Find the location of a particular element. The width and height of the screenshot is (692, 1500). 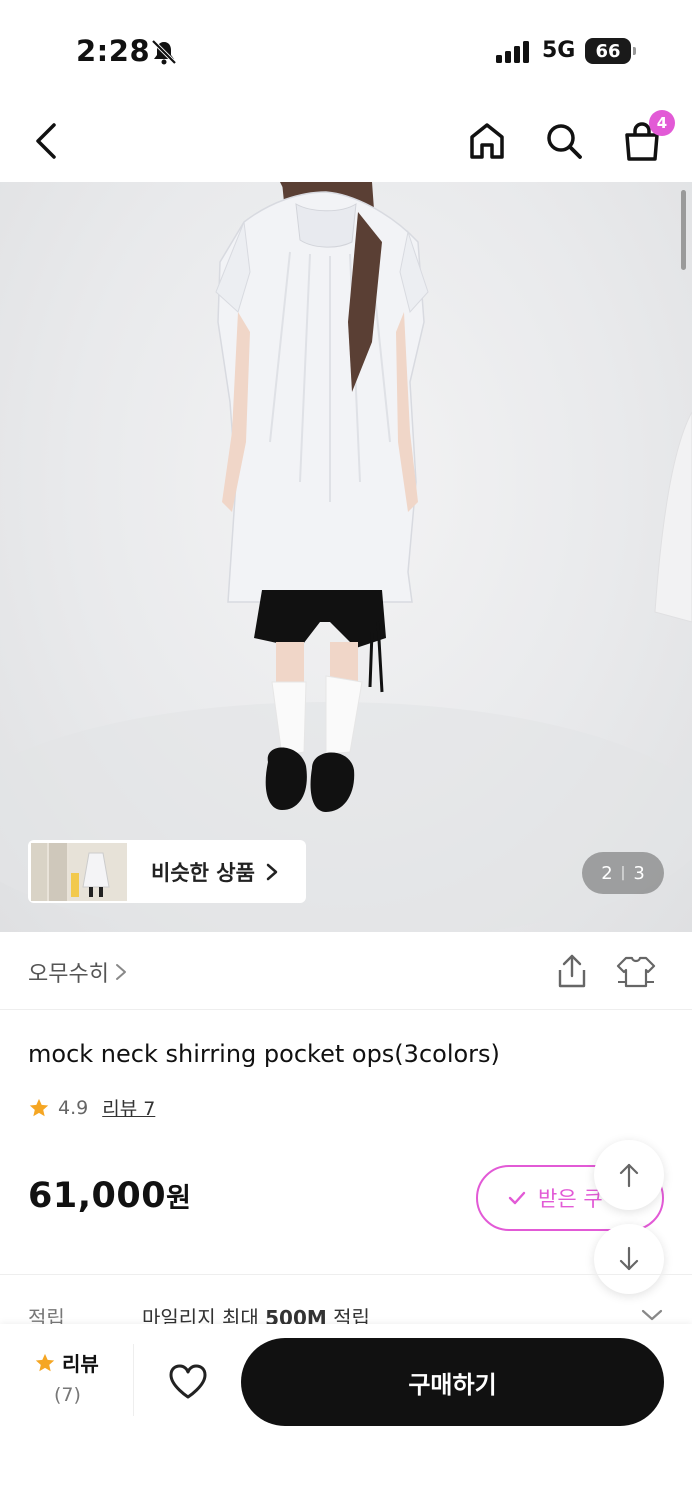

outfit-hanger-icon is located at coordinates (636, 972).